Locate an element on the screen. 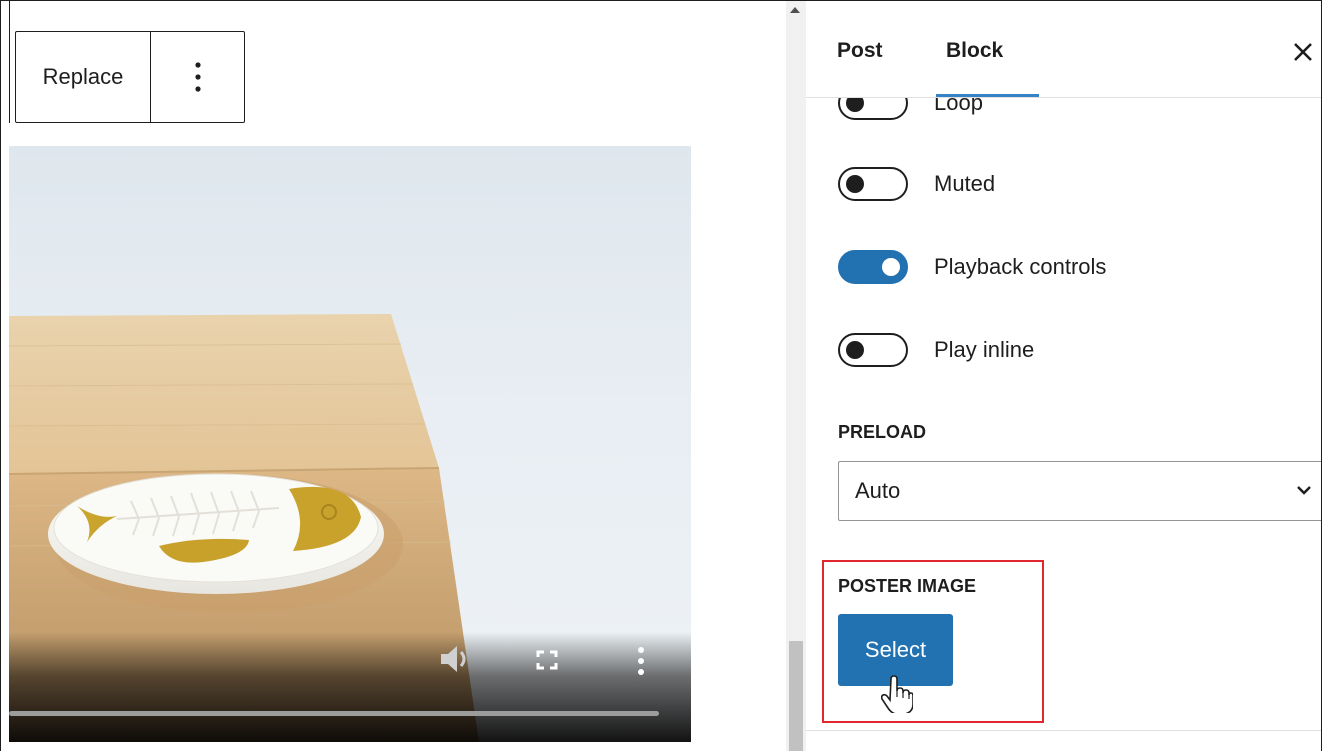 This screenshot has width=1322, height=752. preload-select: Auto is located at coordinates (1079, 491).